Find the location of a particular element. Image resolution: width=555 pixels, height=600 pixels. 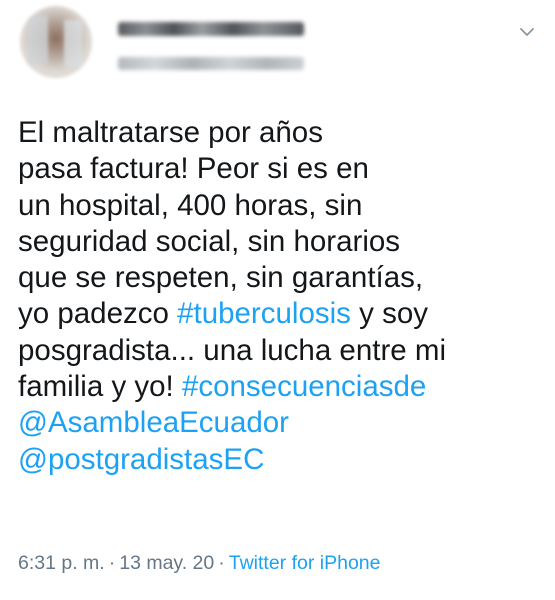

chevron-down-icon is located at coordinates (527, 32).